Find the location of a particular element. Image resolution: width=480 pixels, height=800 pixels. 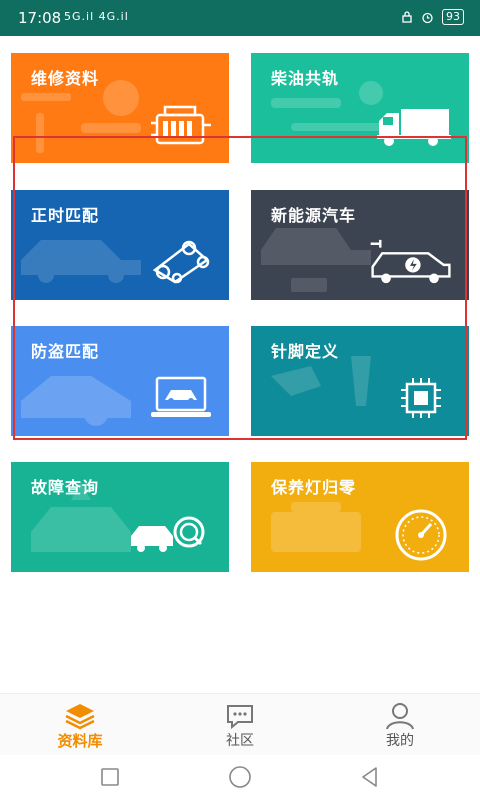

alarm-icon is located at coordinates (427, 17).